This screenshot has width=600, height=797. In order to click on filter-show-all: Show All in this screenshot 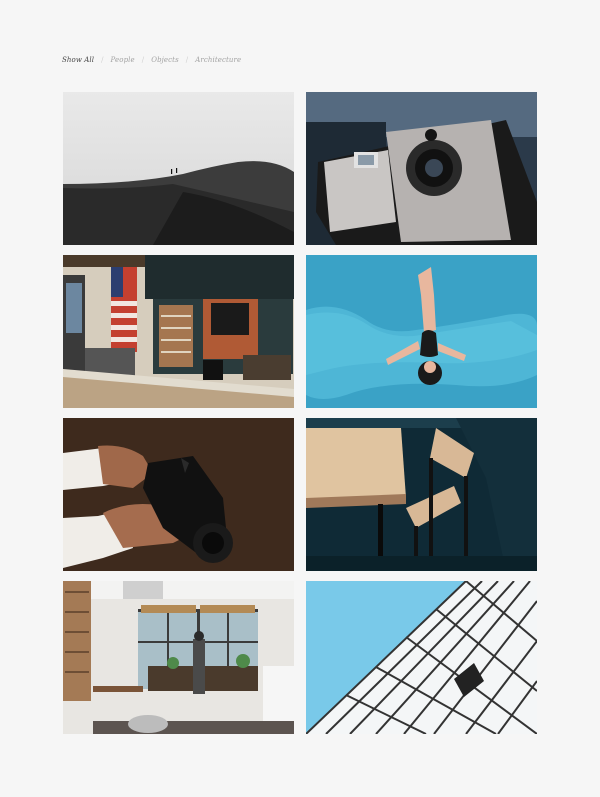, I will do `click(78, 60)`.